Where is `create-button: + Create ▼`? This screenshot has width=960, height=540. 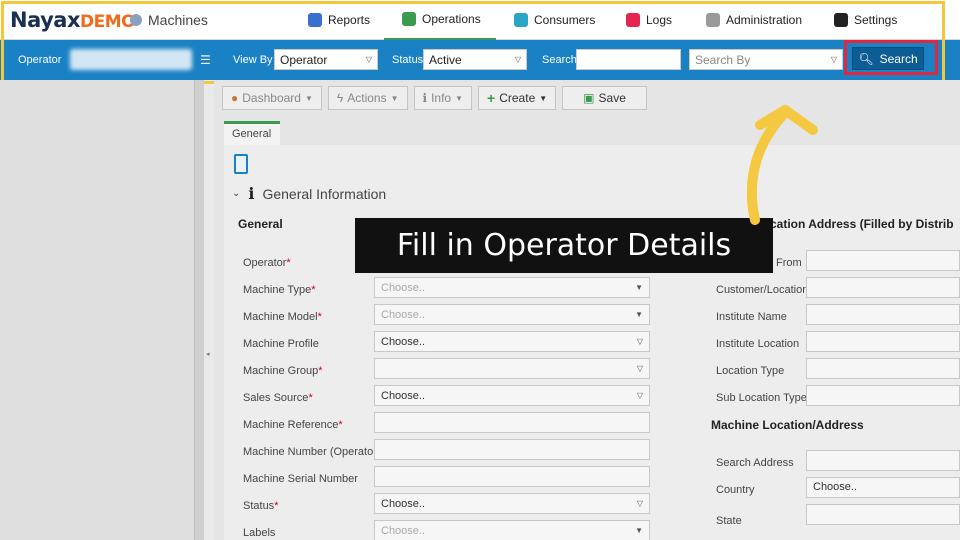 create-button: + Create ▼ is located at coordinates (517, 98).